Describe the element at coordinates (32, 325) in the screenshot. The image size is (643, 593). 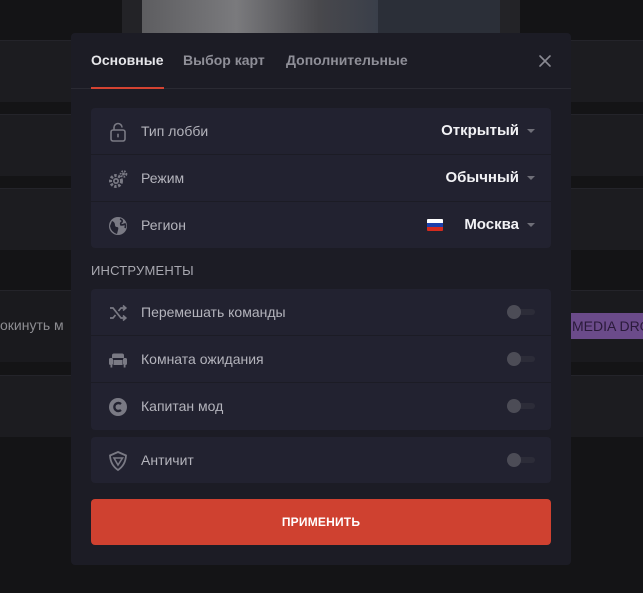
I see `background-left-text: окинуть м` at that location.